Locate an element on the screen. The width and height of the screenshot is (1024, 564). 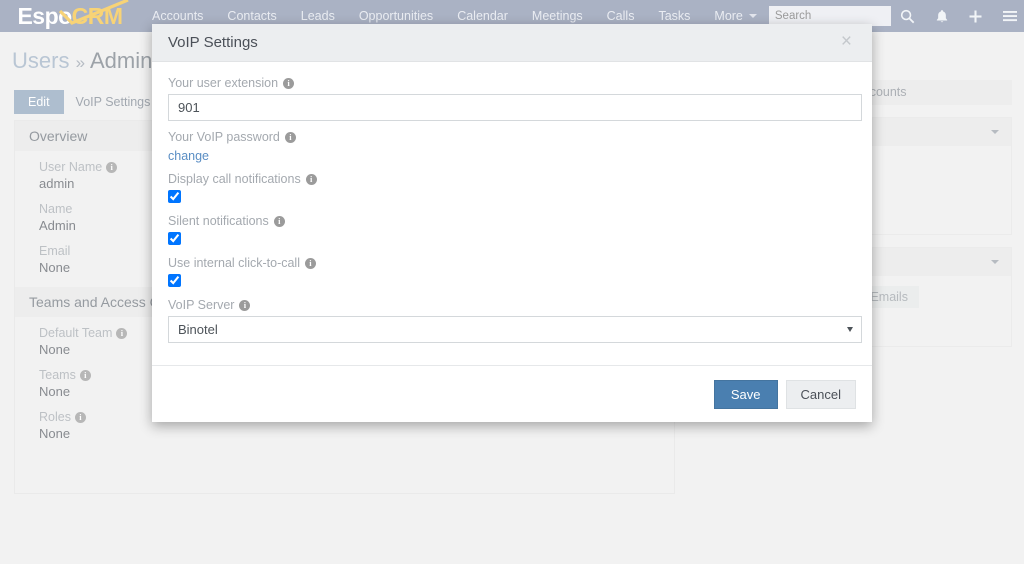
voip-server-select-wrap: Binotel is located at coordinates (515, 329).